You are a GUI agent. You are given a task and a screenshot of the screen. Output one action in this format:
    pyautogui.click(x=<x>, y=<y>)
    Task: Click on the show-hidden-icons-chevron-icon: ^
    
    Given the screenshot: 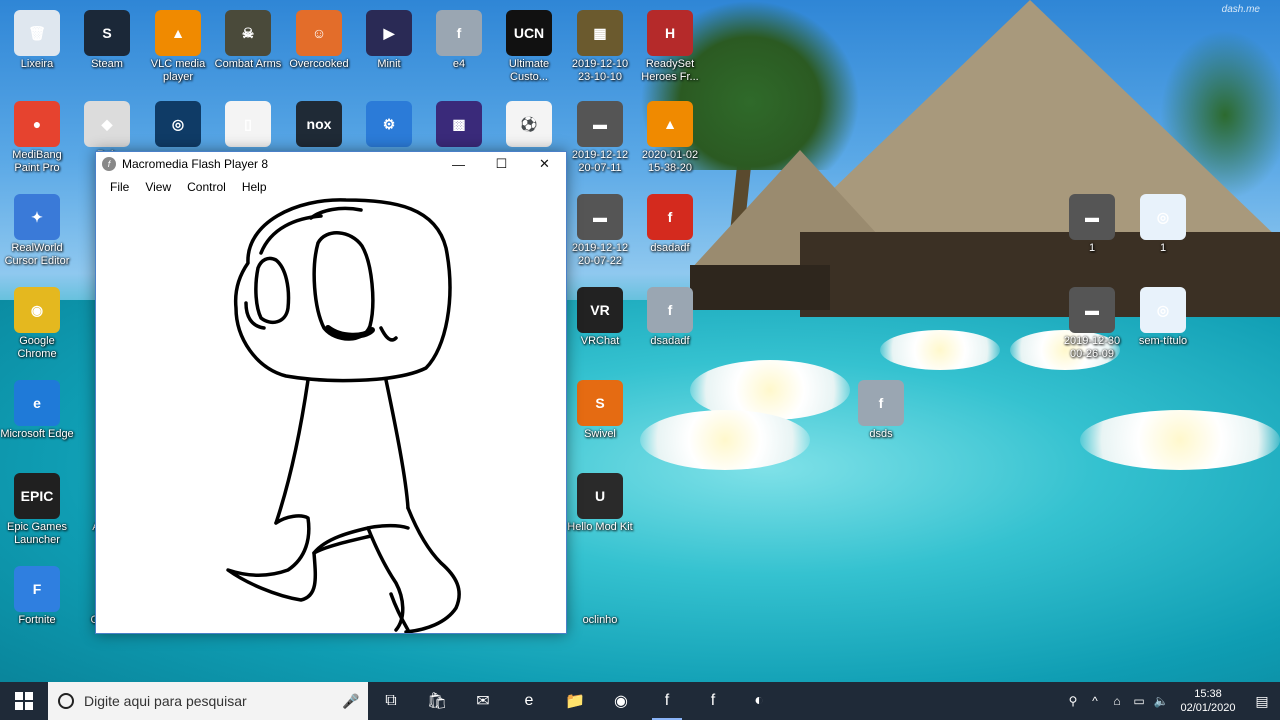 What is the action you would take?
    pyautogui.click(x=1095, y=701)
    